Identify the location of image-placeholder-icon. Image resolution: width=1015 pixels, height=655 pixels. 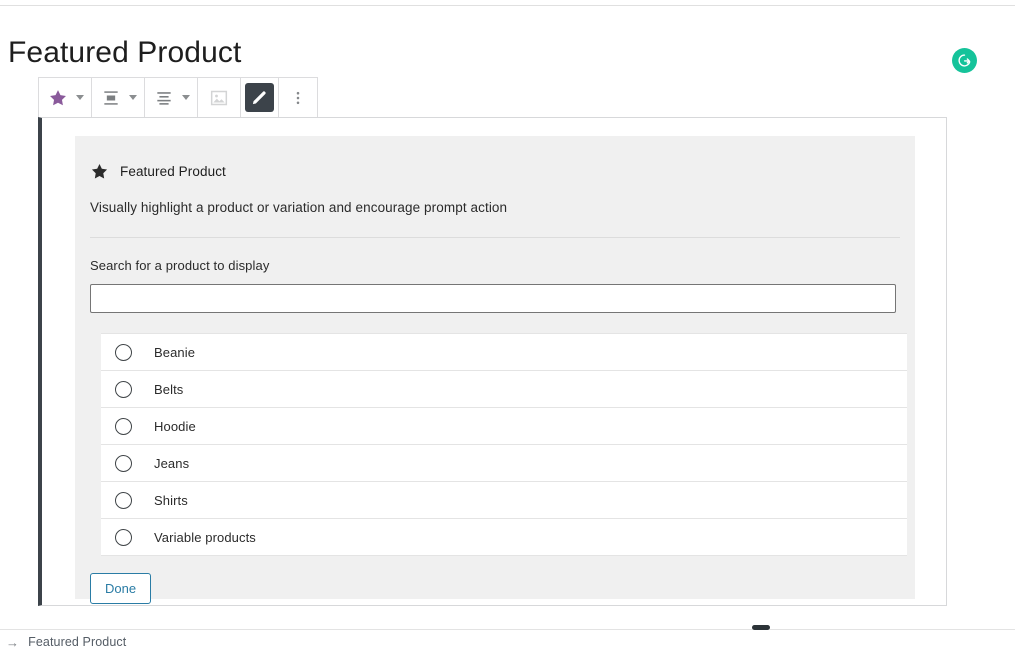
(219, 97).